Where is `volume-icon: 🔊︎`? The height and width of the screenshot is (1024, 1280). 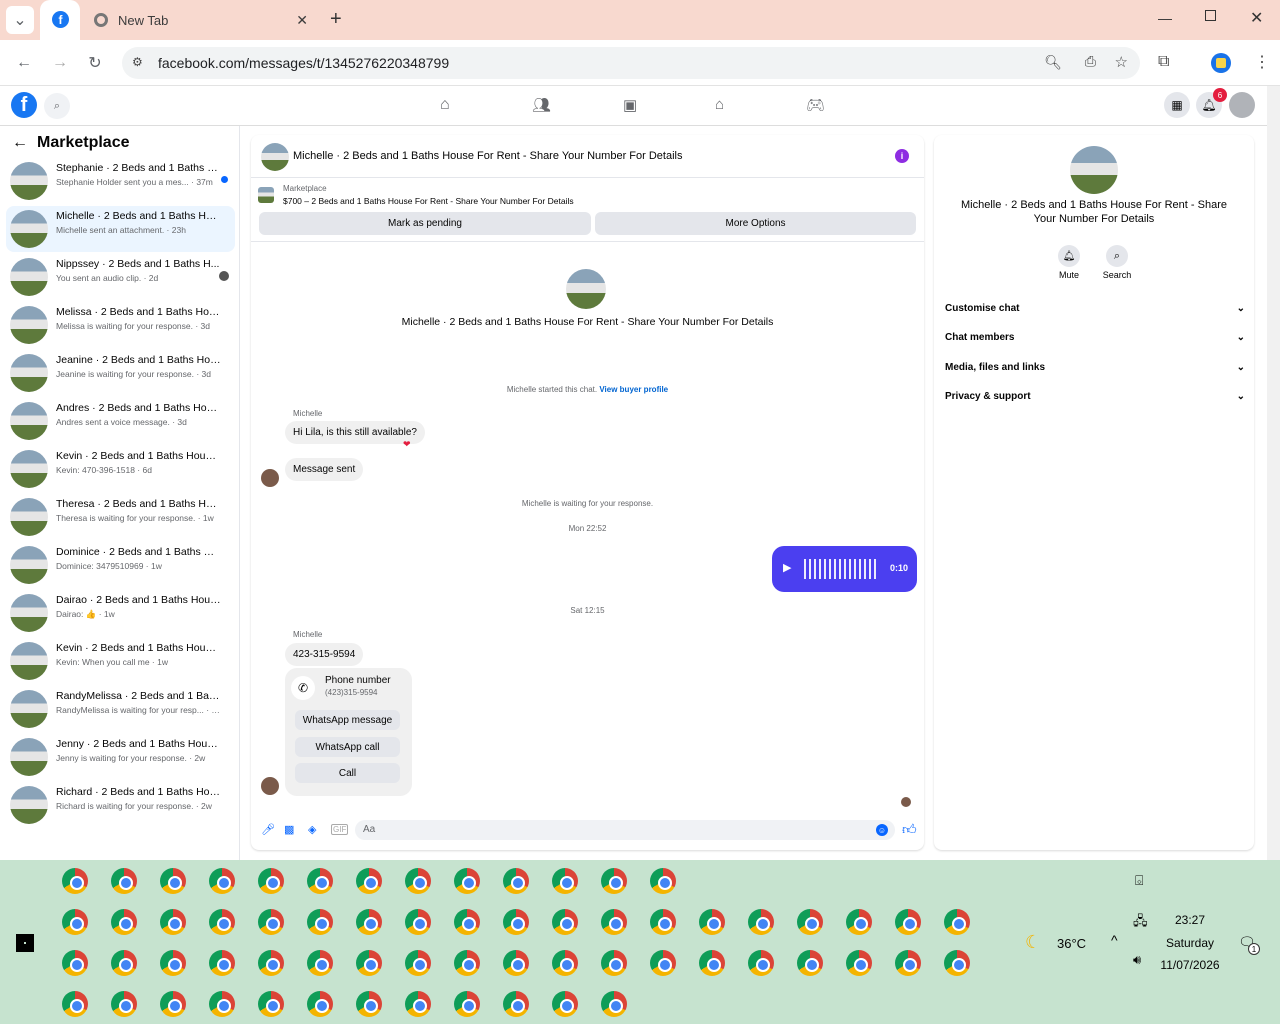
volume-icon: 🔊︎ is located at coordinates (1137, 960).